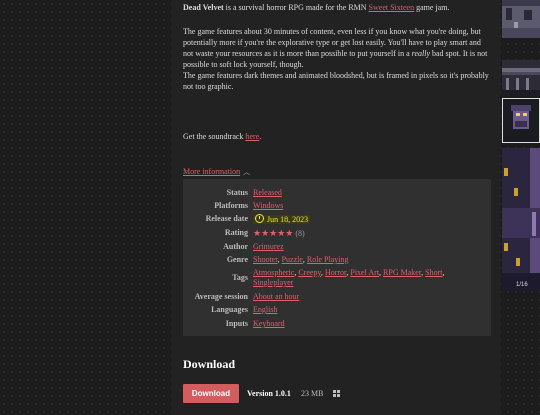 This screenshot has height=415, width=540. I want to click on info-label: Platforms, so click(231, 205).